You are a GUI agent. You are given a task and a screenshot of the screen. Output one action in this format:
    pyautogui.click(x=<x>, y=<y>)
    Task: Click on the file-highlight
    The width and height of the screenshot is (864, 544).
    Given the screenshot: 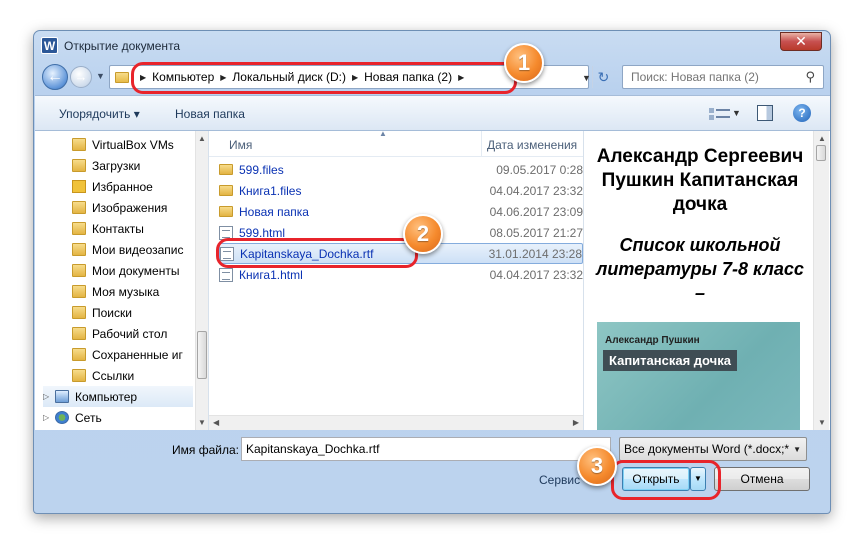 What is the action you would take?
    pyautogui.click(x=317, y=253)
    